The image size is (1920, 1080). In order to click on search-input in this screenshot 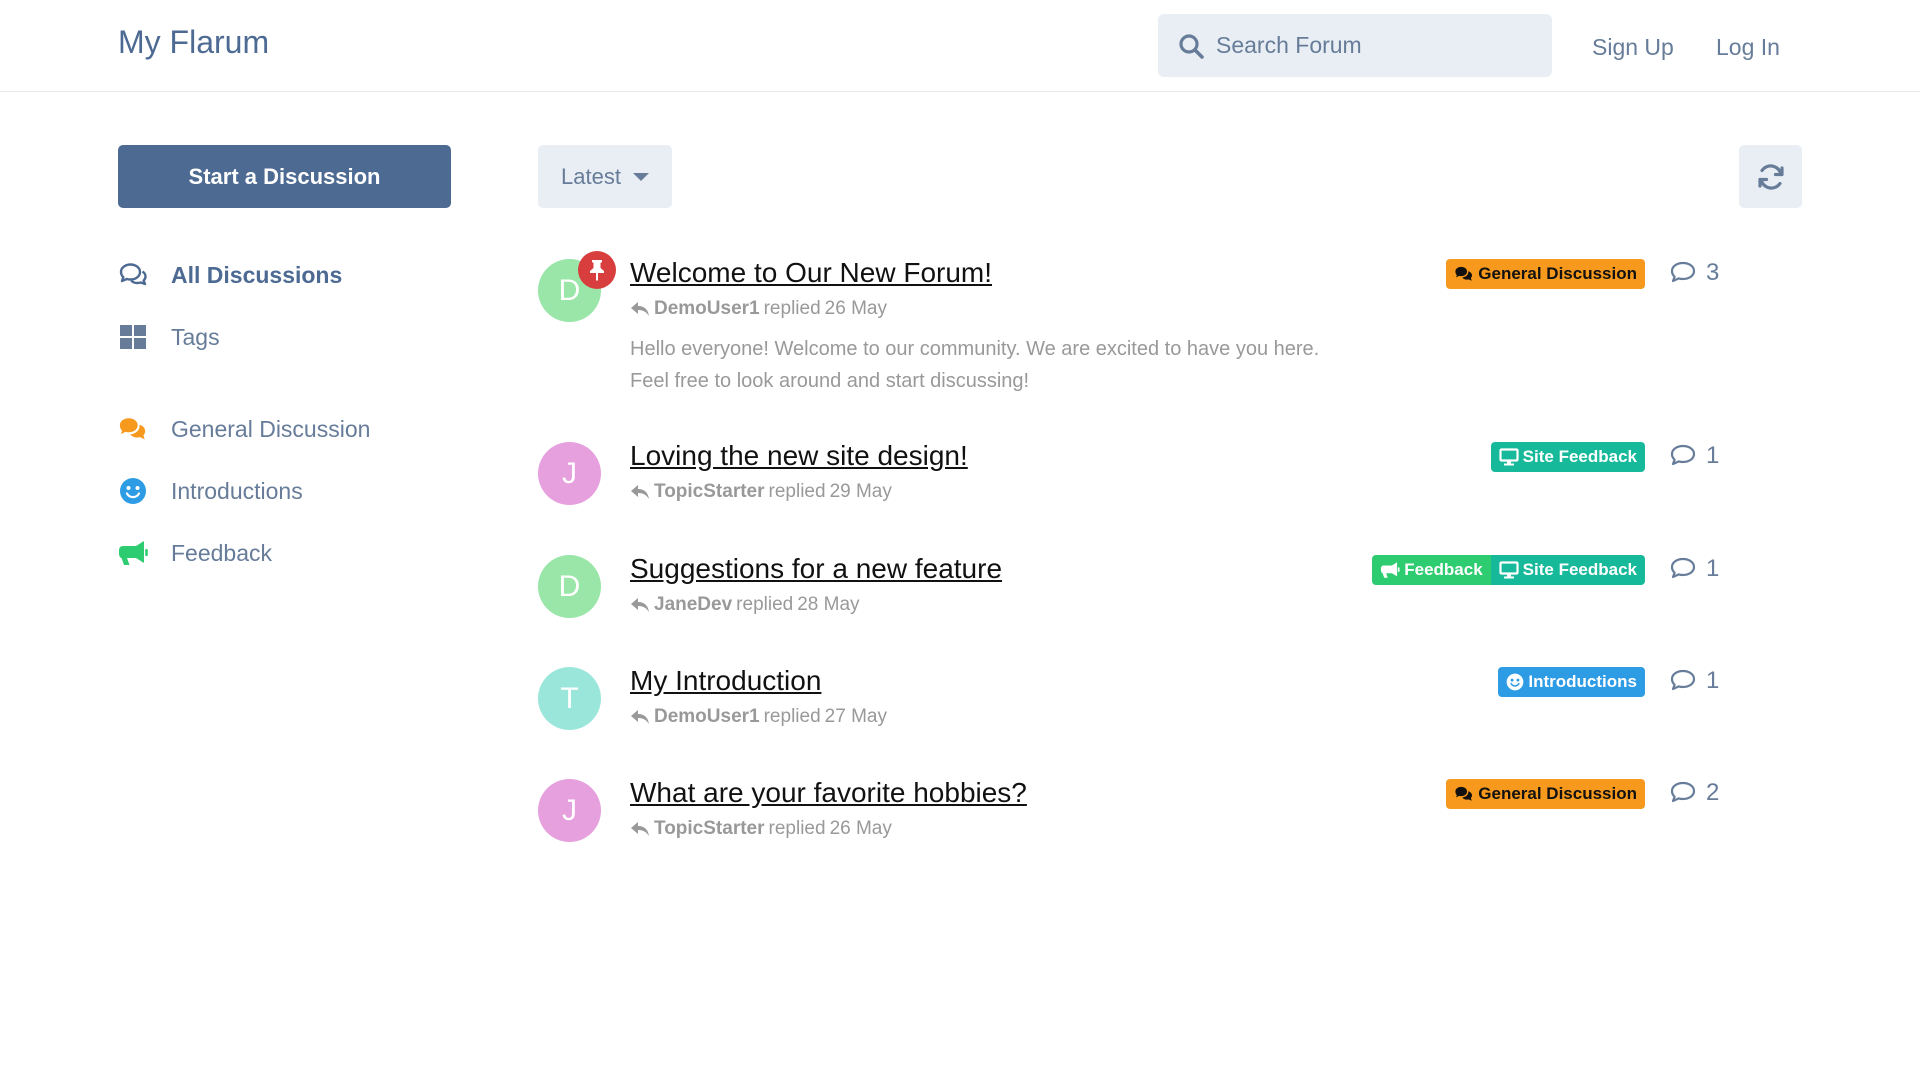, I will do `click(1376, 45)`.